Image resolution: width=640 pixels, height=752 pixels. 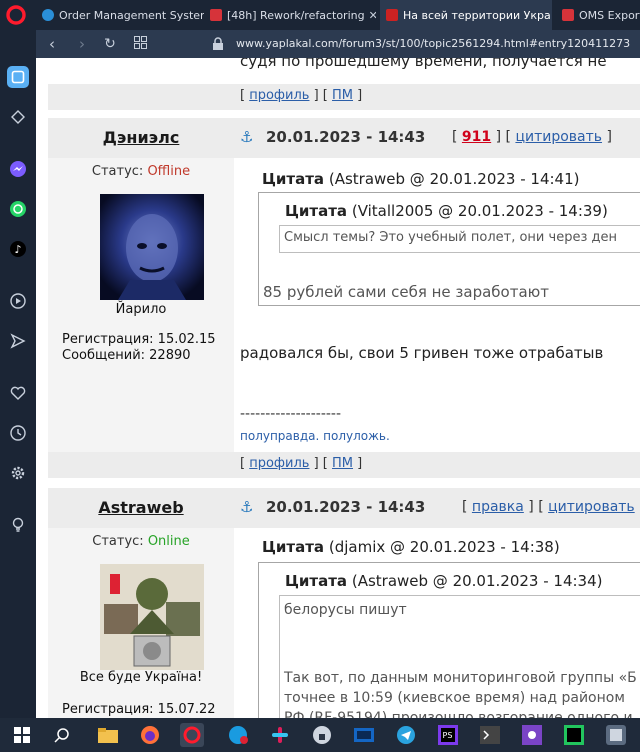 What do you see at coordinates (444, 547) in the screenshot?
I see `quote-meta: (djamix @ 20.01.2023 - 14:38)` at bounding box center [444, 547].